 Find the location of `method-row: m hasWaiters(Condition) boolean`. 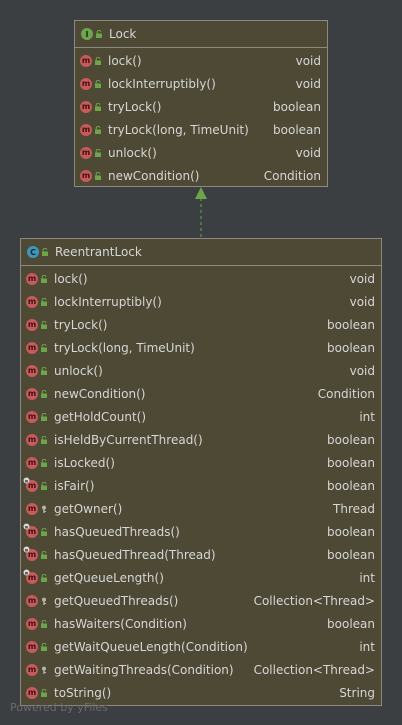

method-row: m hasWaiters(Condition) boolean is located at coordinates (201, 623).